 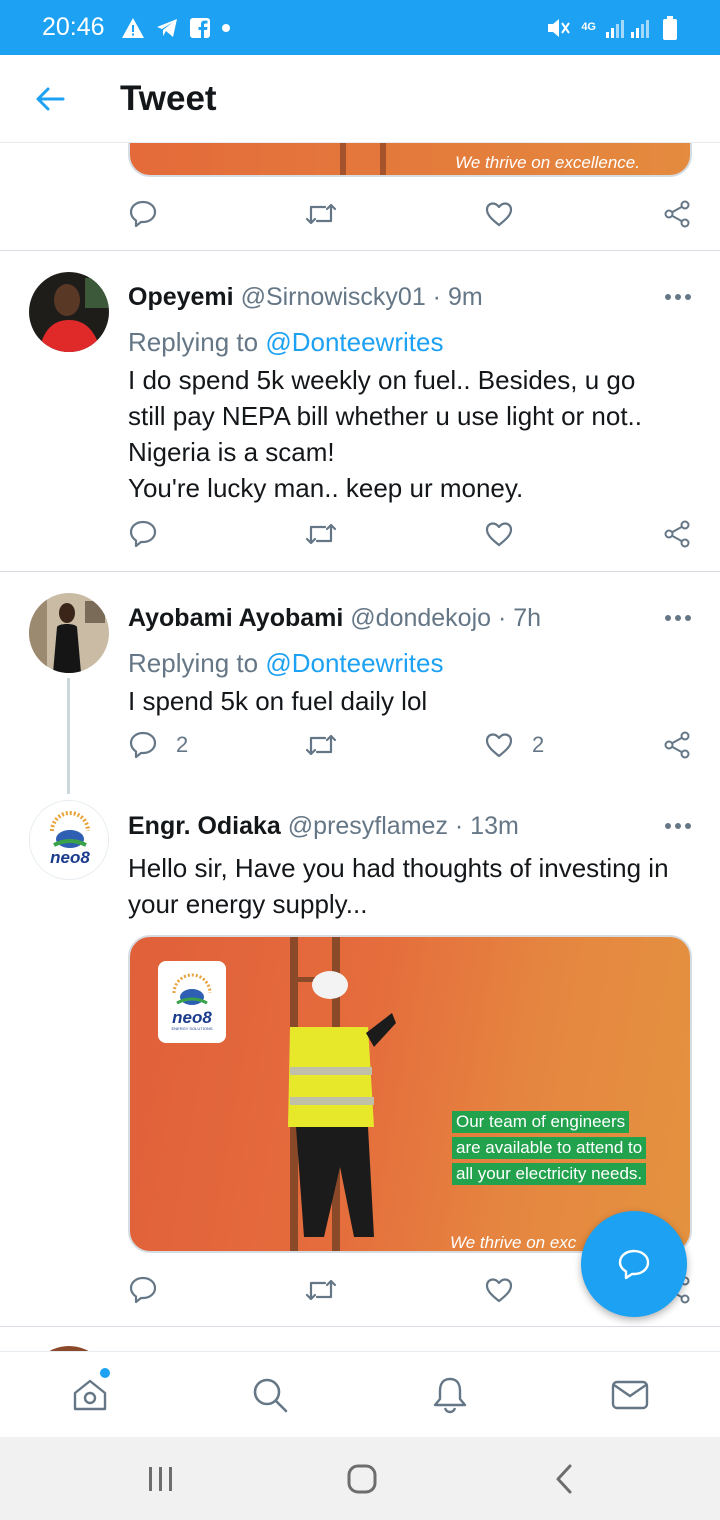 I want to click on media-ladder, so click(x=370, y=159).